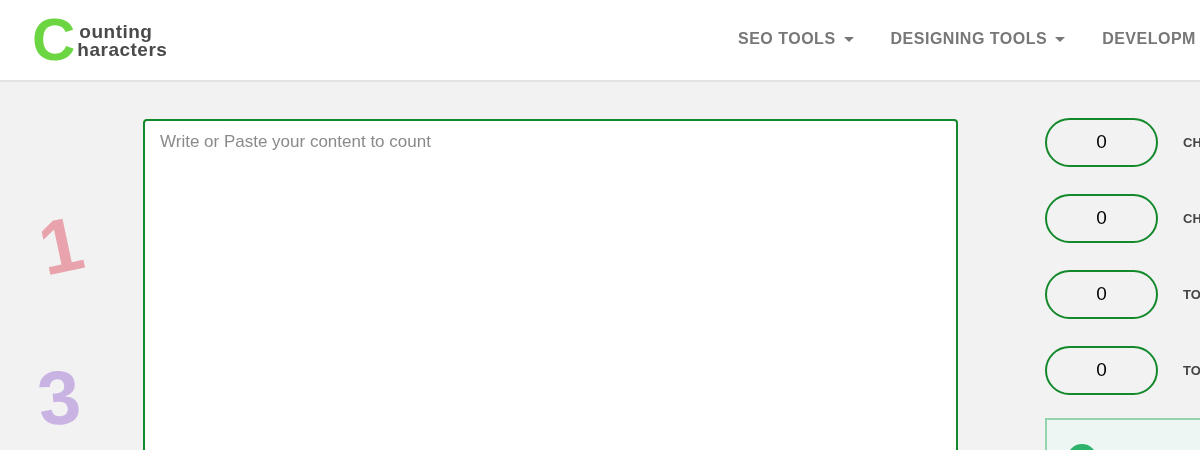  I want to click on decorative-numeral: 3, so click(59, 398).